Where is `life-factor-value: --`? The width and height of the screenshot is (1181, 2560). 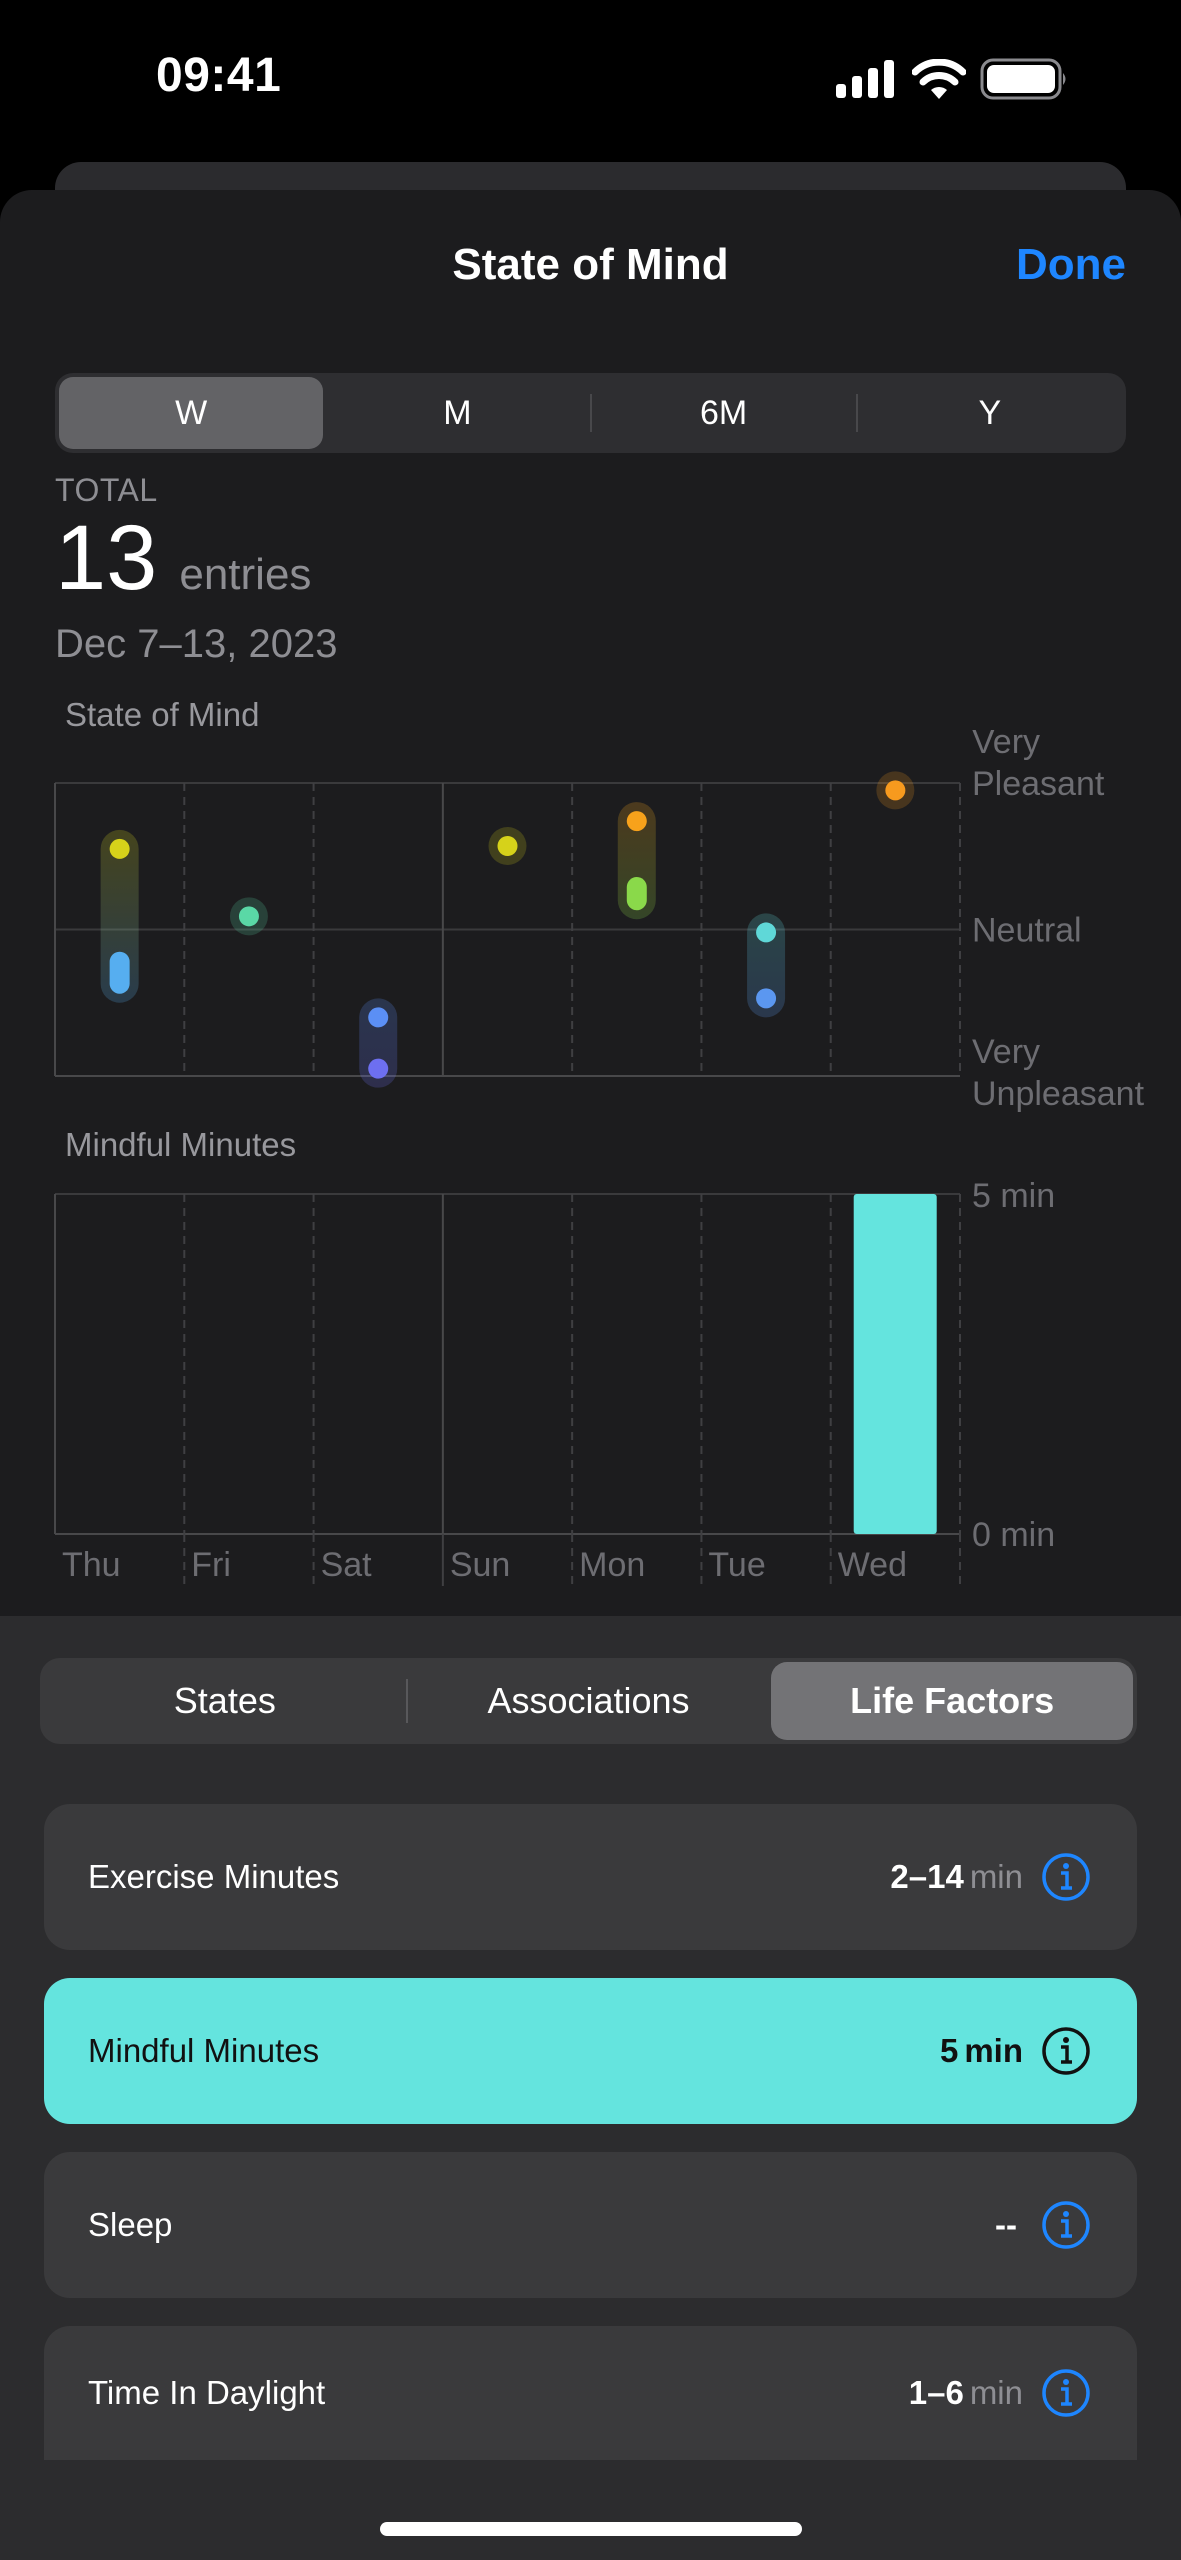
life-factor-value: -- is located at coordinates (1009, 2225).